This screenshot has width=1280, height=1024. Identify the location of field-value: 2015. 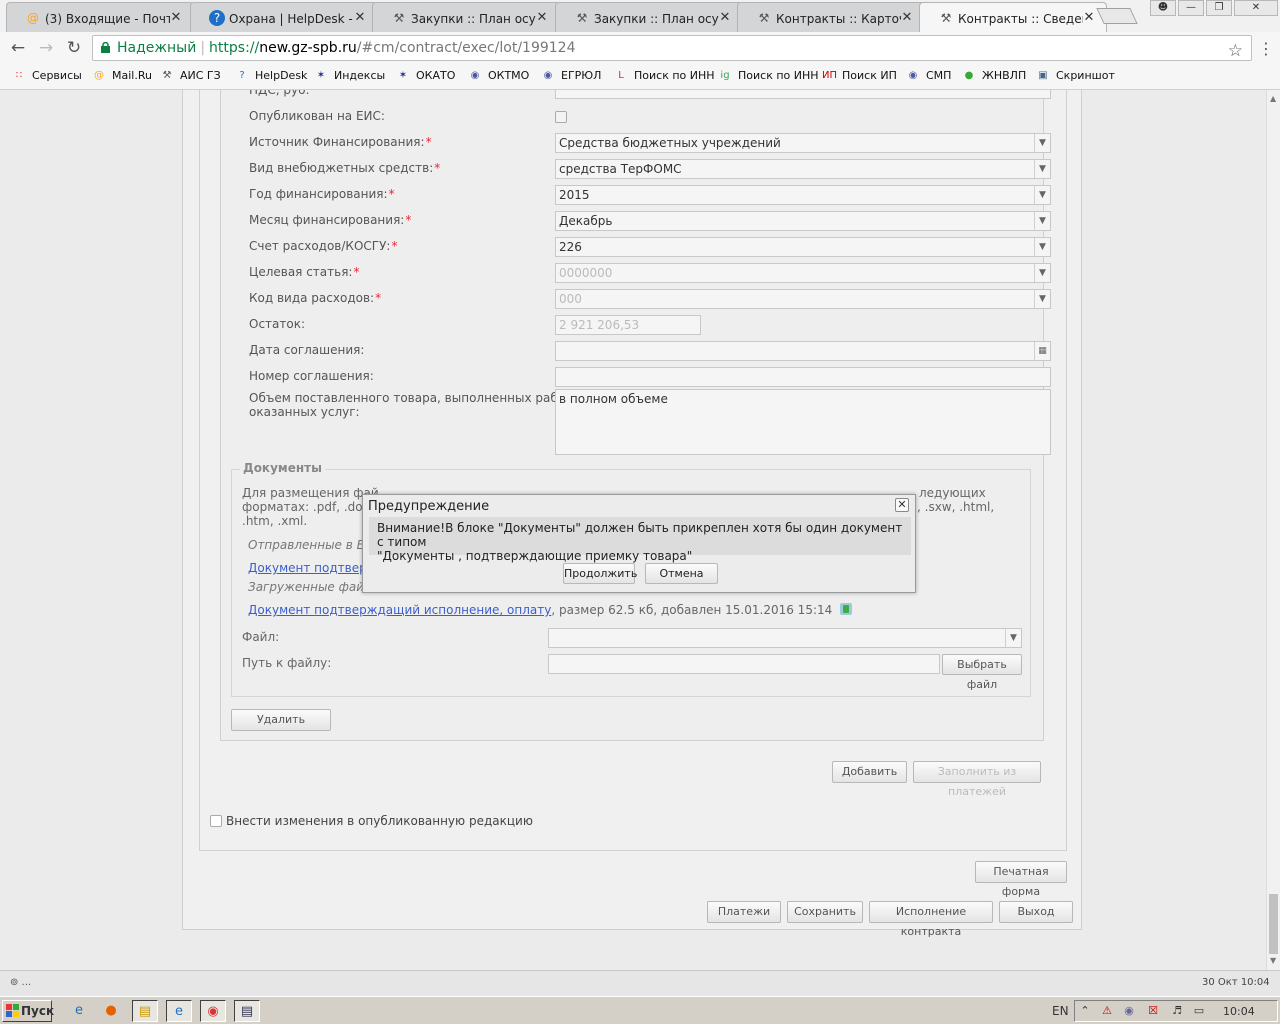
(574, 195).